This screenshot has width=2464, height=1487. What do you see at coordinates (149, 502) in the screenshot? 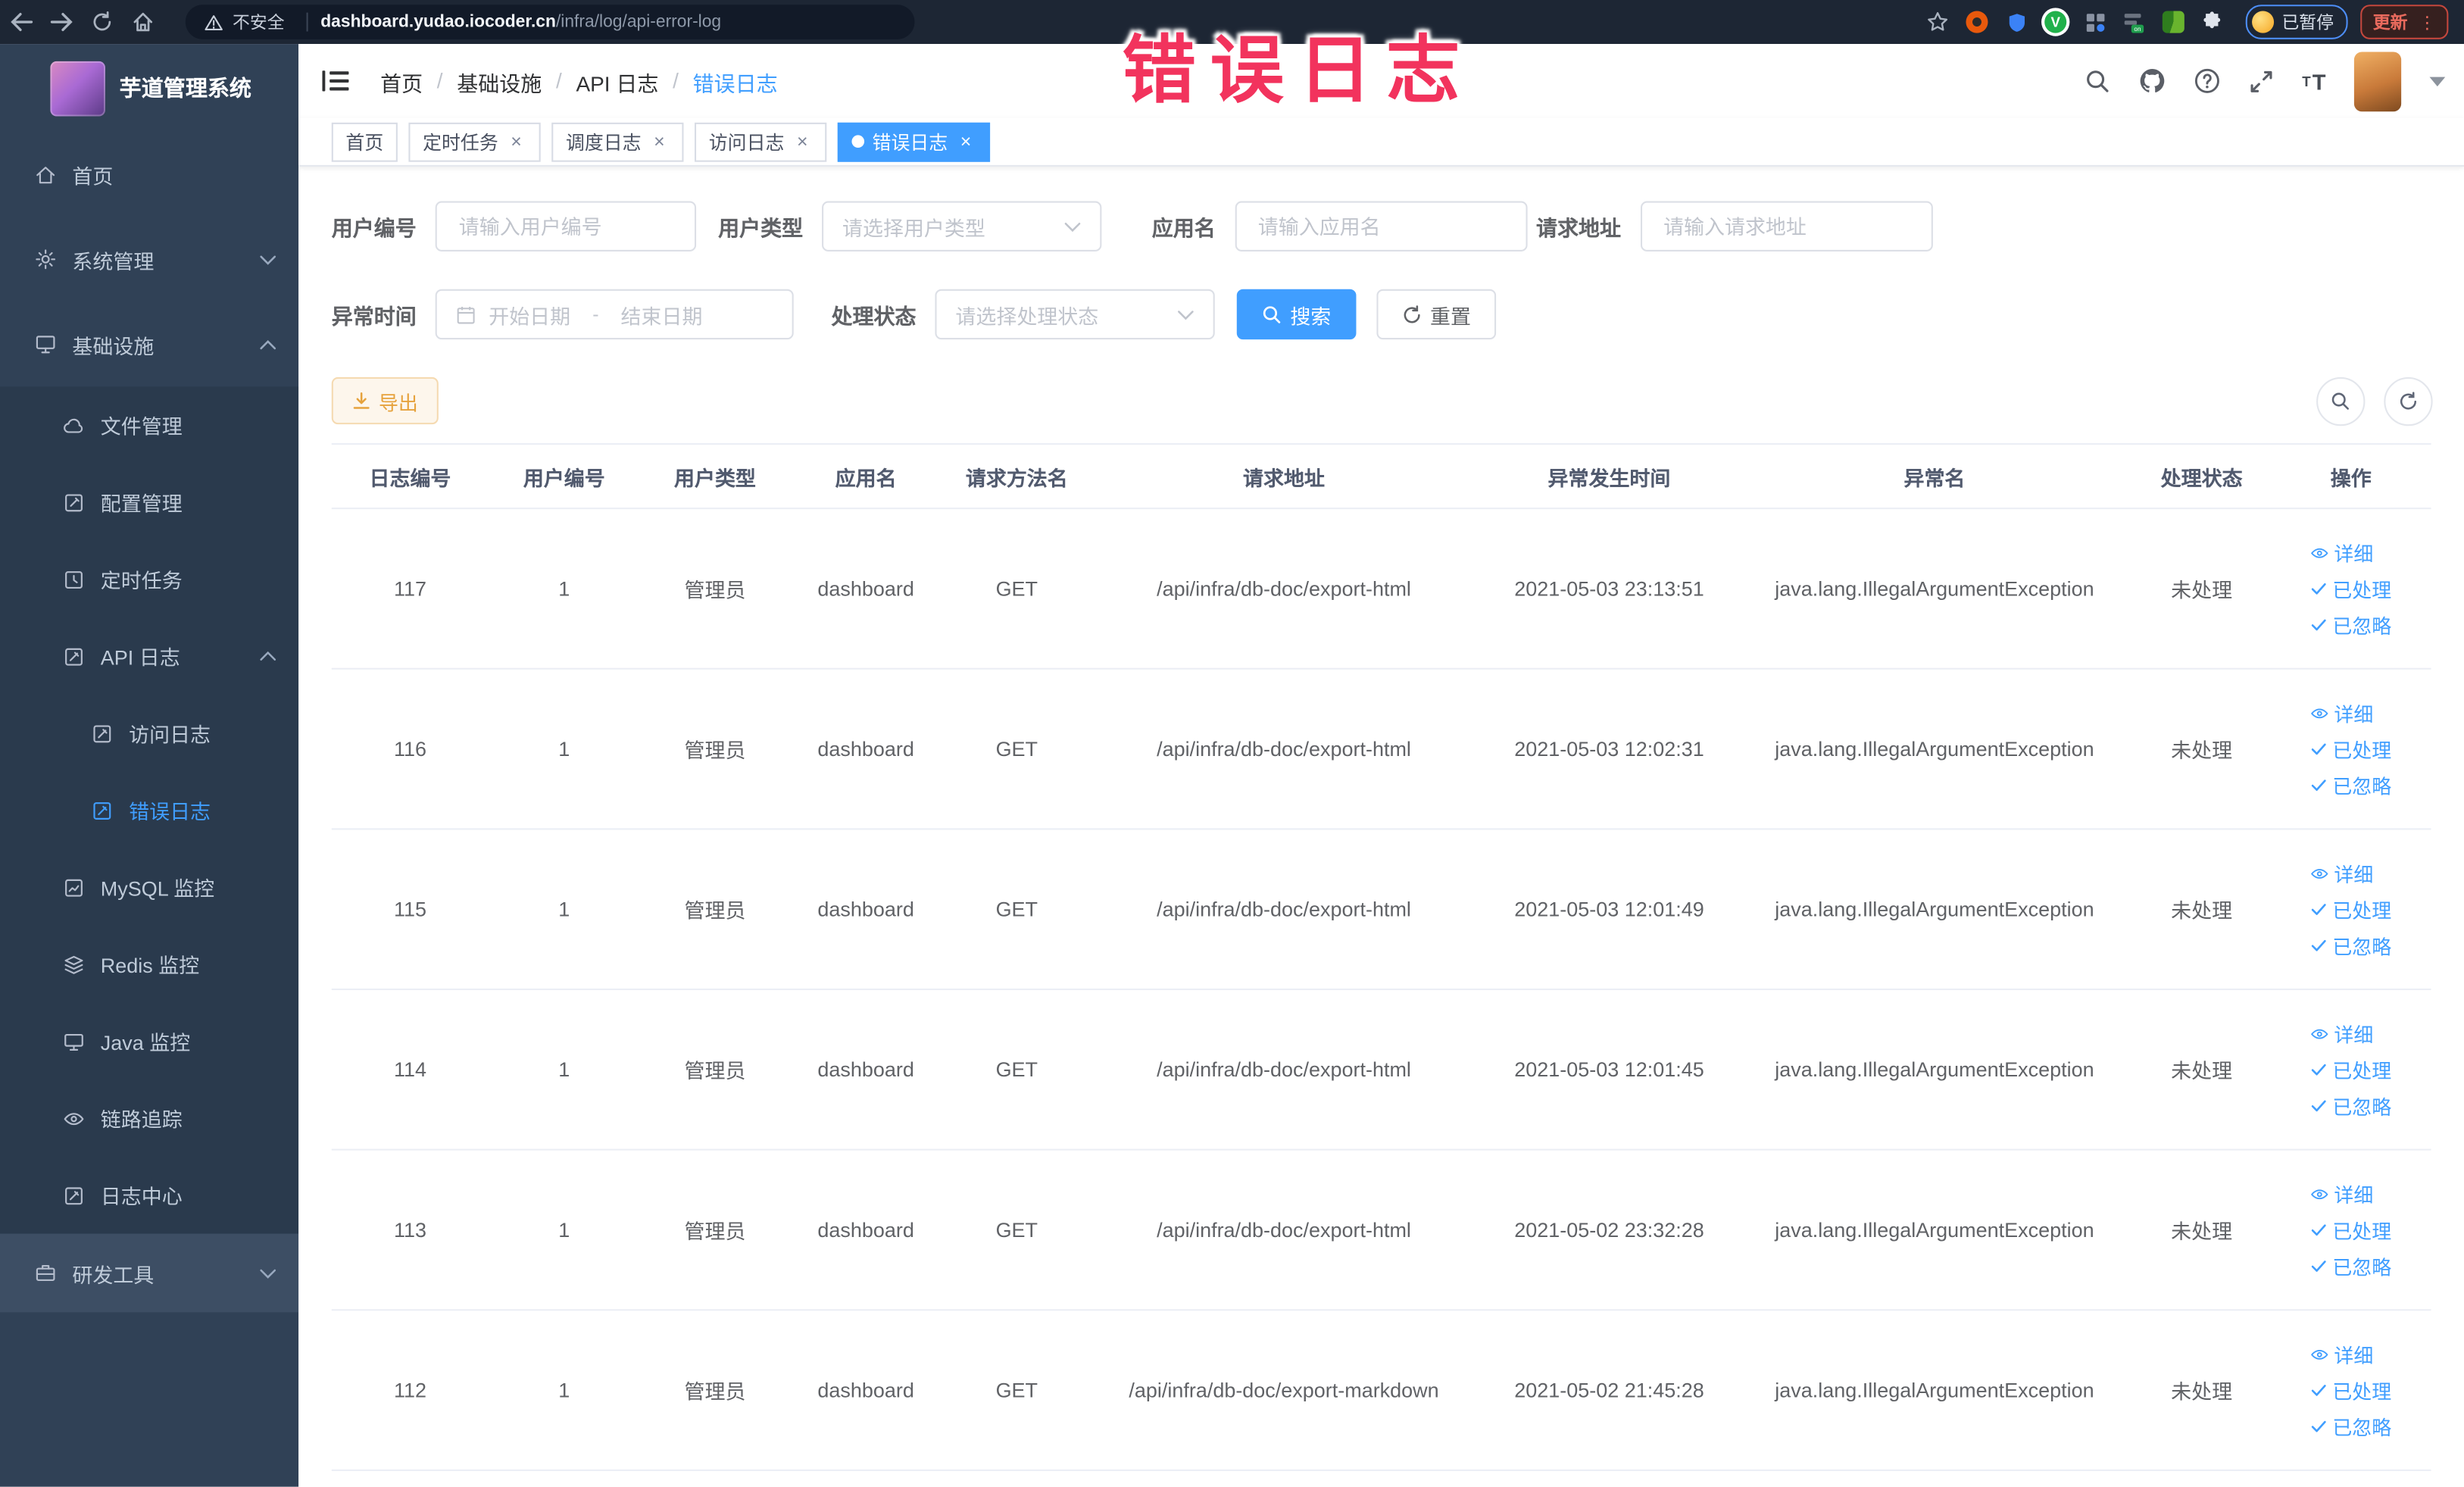
I see `sidebar-item-config: 配置管理` at bounding box center [149, 502].